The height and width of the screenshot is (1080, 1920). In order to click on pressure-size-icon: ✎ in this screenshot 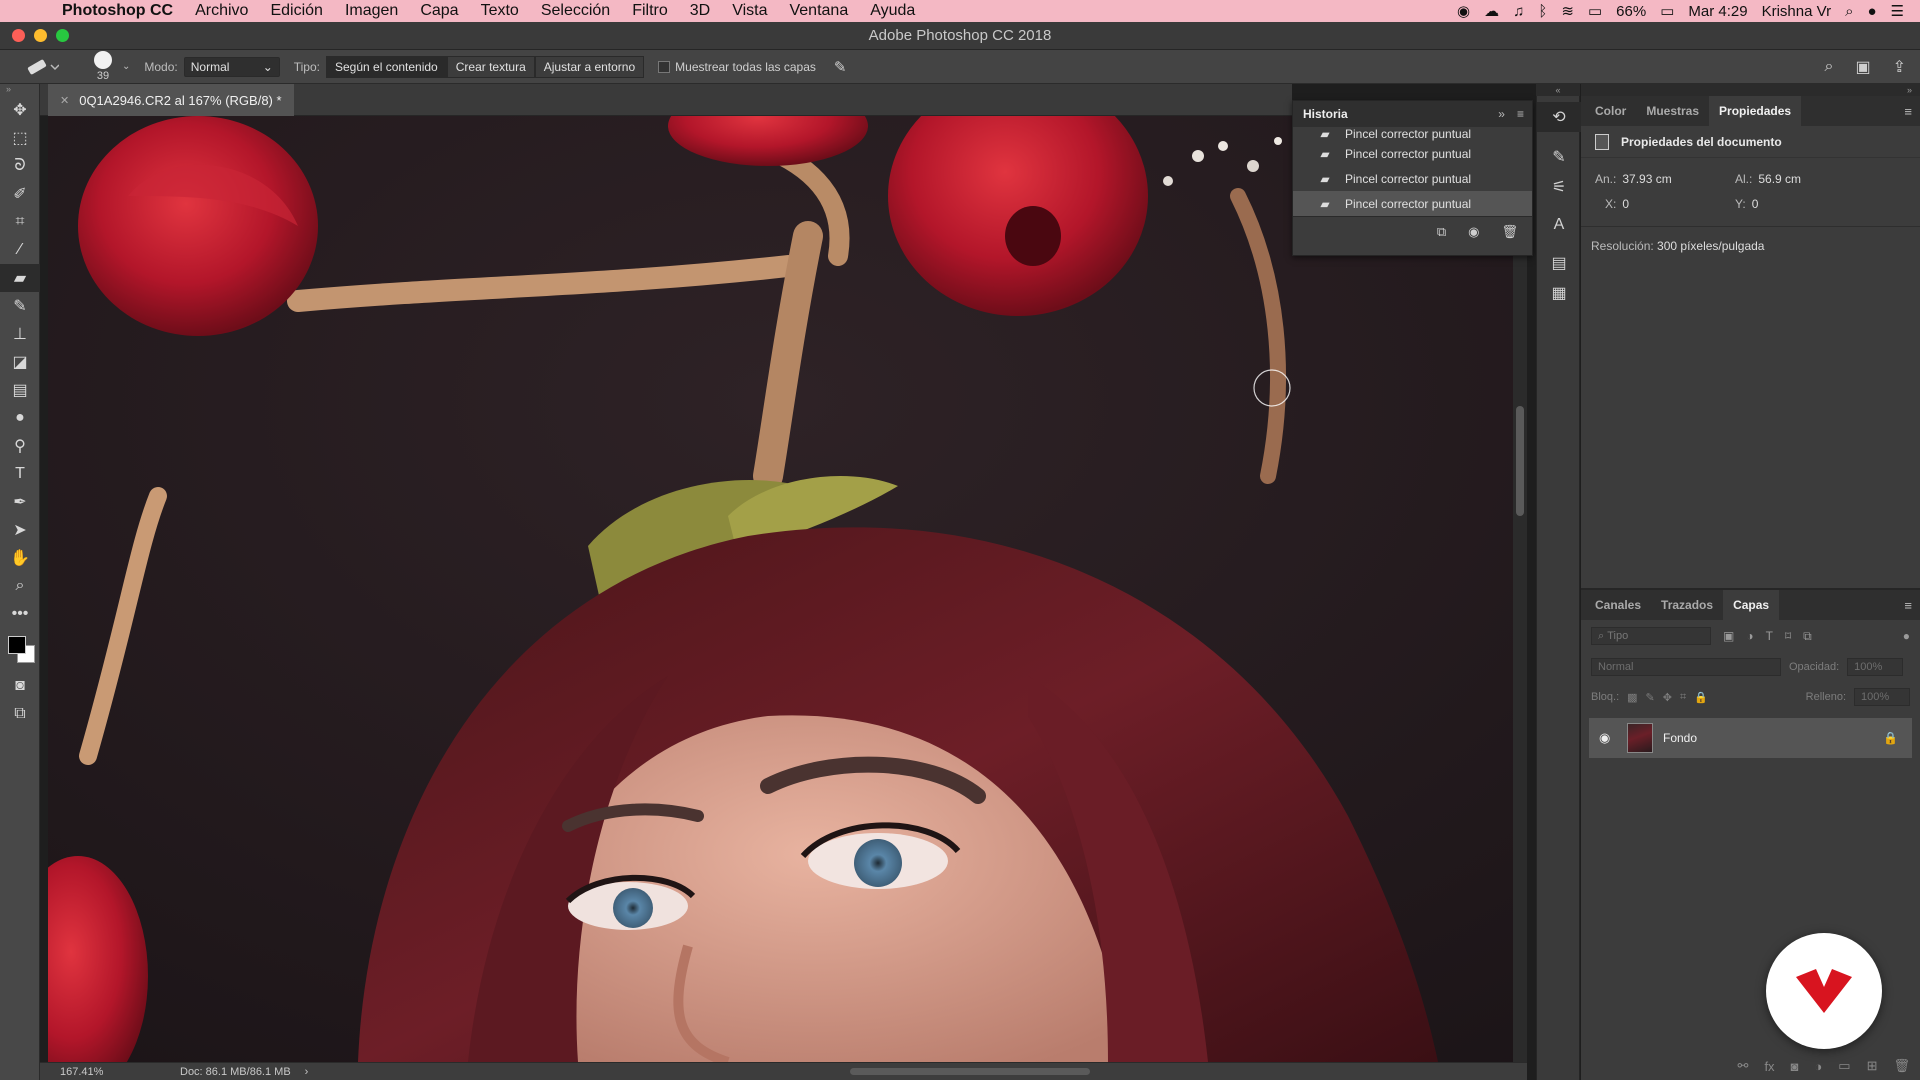, I will do `click(840, 67)`.